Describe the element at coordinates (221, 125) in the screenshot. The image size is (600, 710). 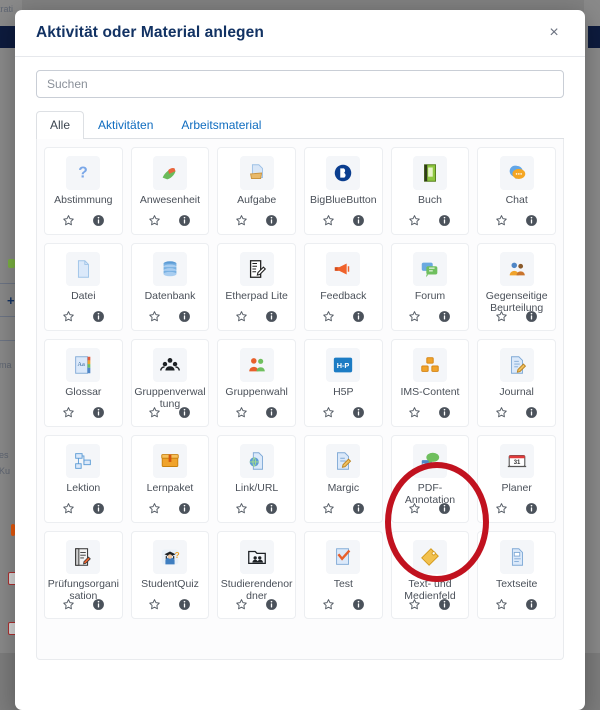
I see `tab-arbeitsmaterial: Arbeitsmaterial` at that location.